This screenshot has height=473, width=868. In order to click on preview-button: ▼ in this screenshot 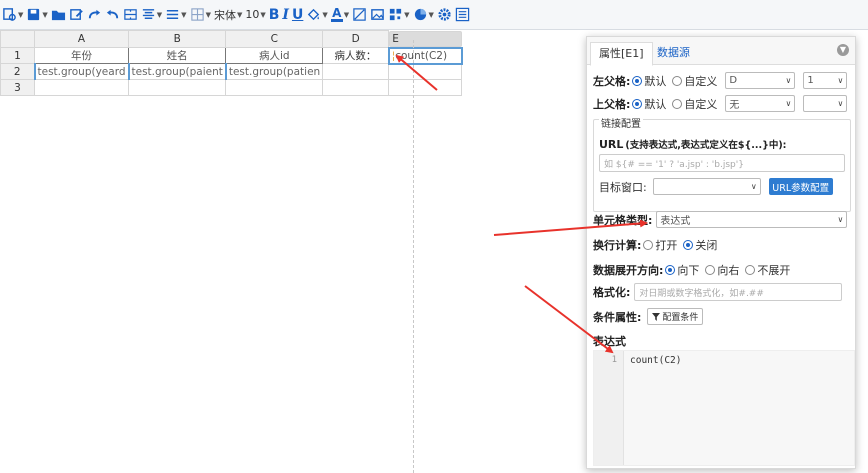, I will do `click(12, 15)`.